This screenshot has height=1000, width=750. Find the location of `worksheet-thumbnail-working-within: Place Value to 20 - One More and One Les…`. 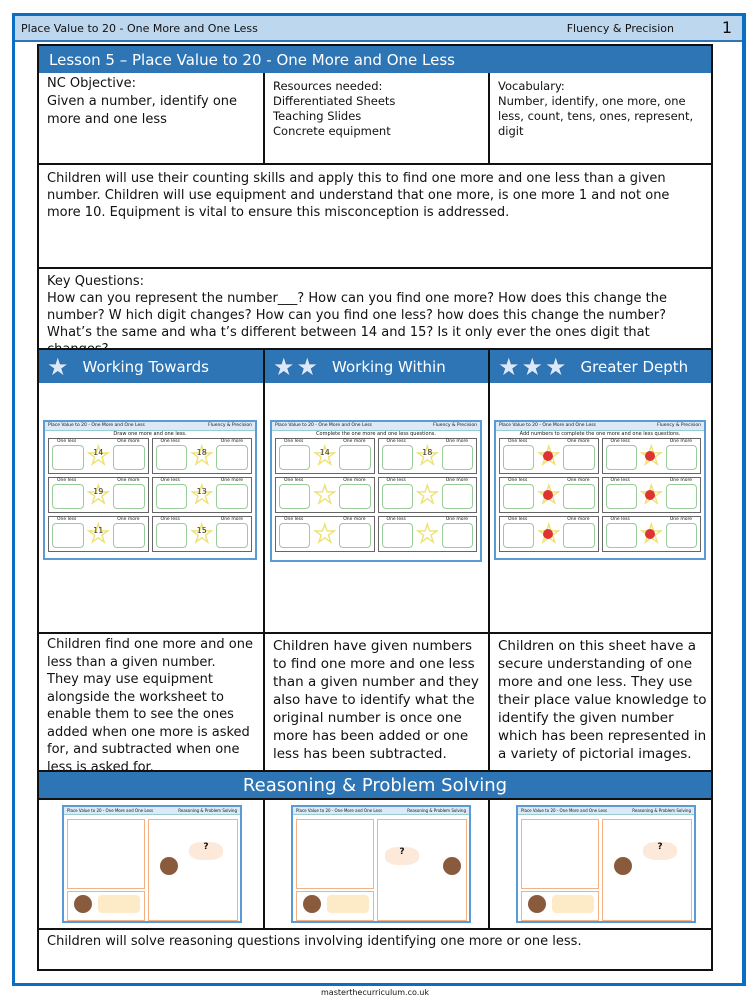

worksheet-thumbnail-working-within: Place Value to 20 - One More and One Les… is located at coordinates (376, 491).